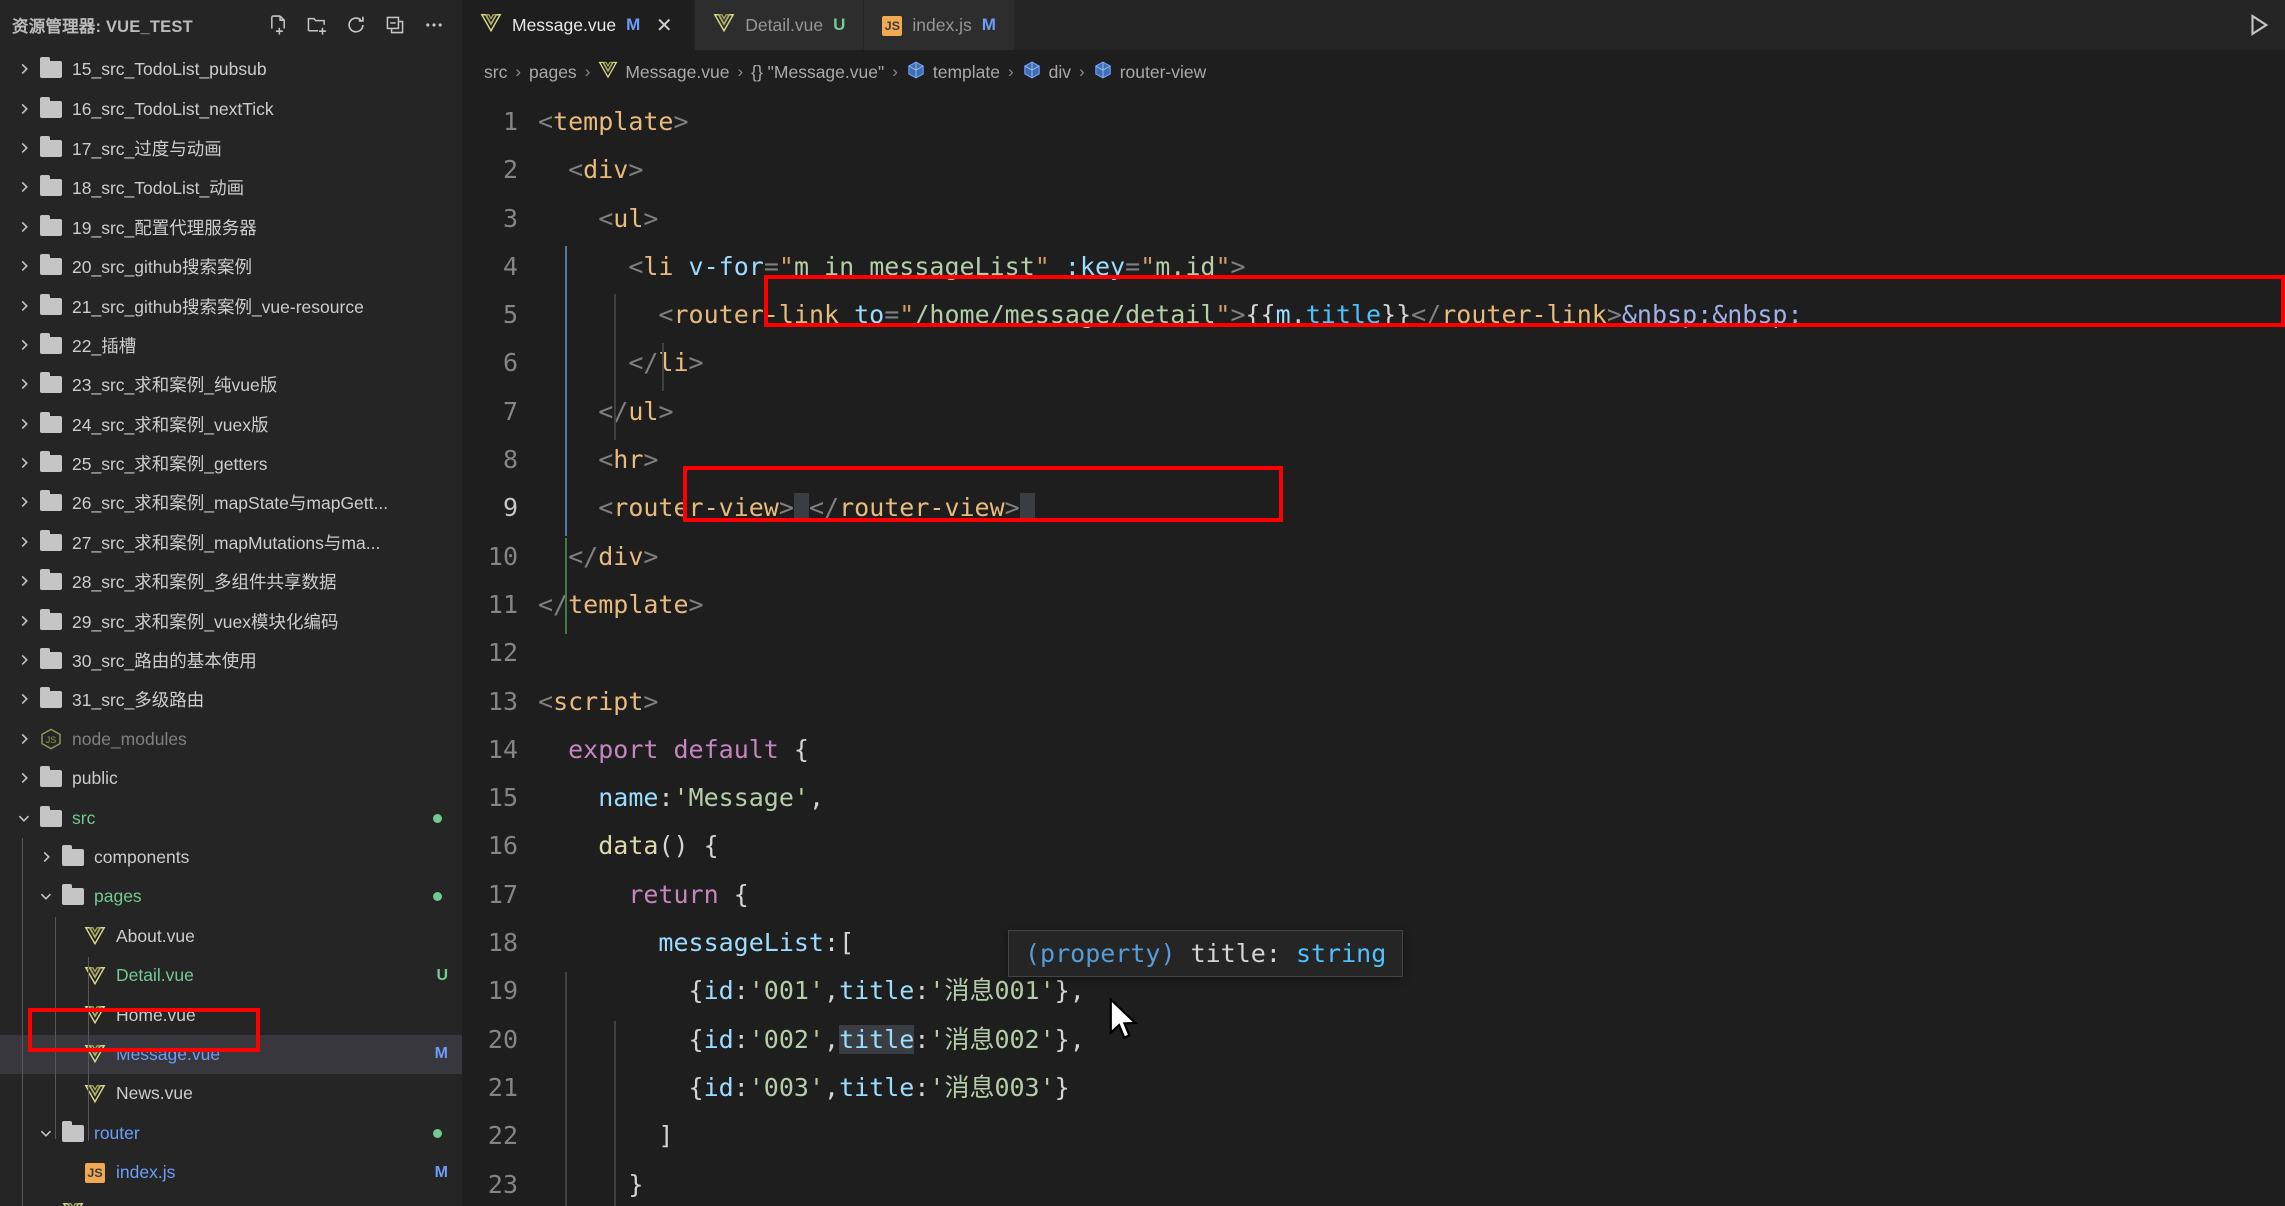 The width and height of the screenshot is (2285, 1206). Describe the element at coordinates (231, 108) in the screenshot. I see `tree-item: 16_src_TodoList_nextTick` at that location.